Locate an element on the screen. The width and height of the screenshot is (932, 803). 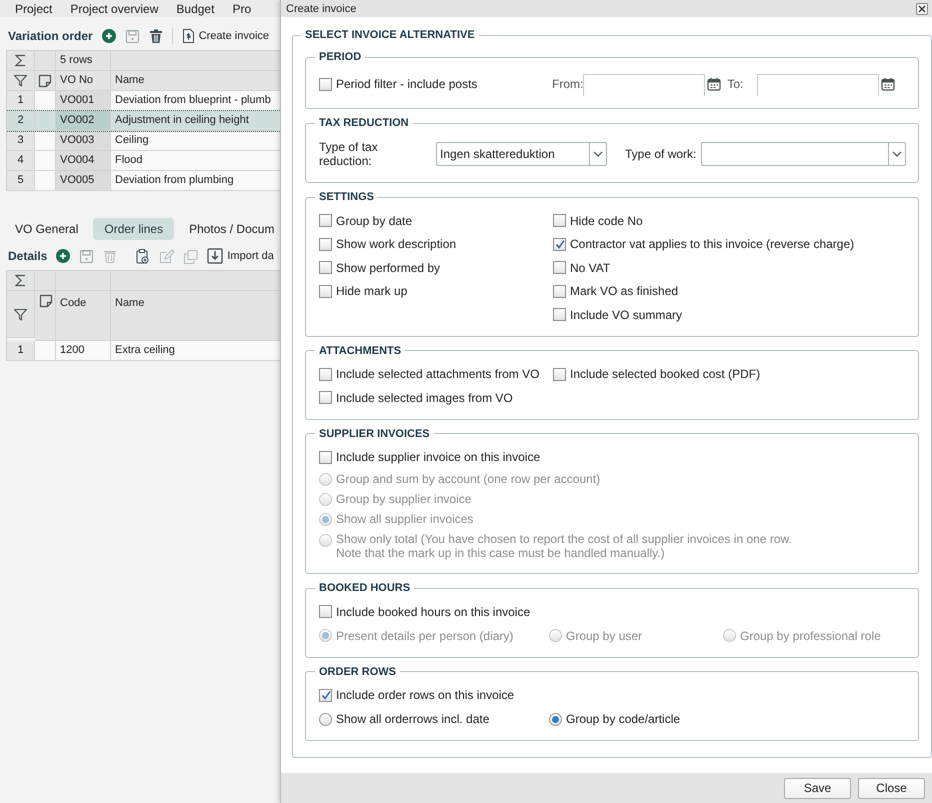
field-label: To: is located at coordinates (735, 84).